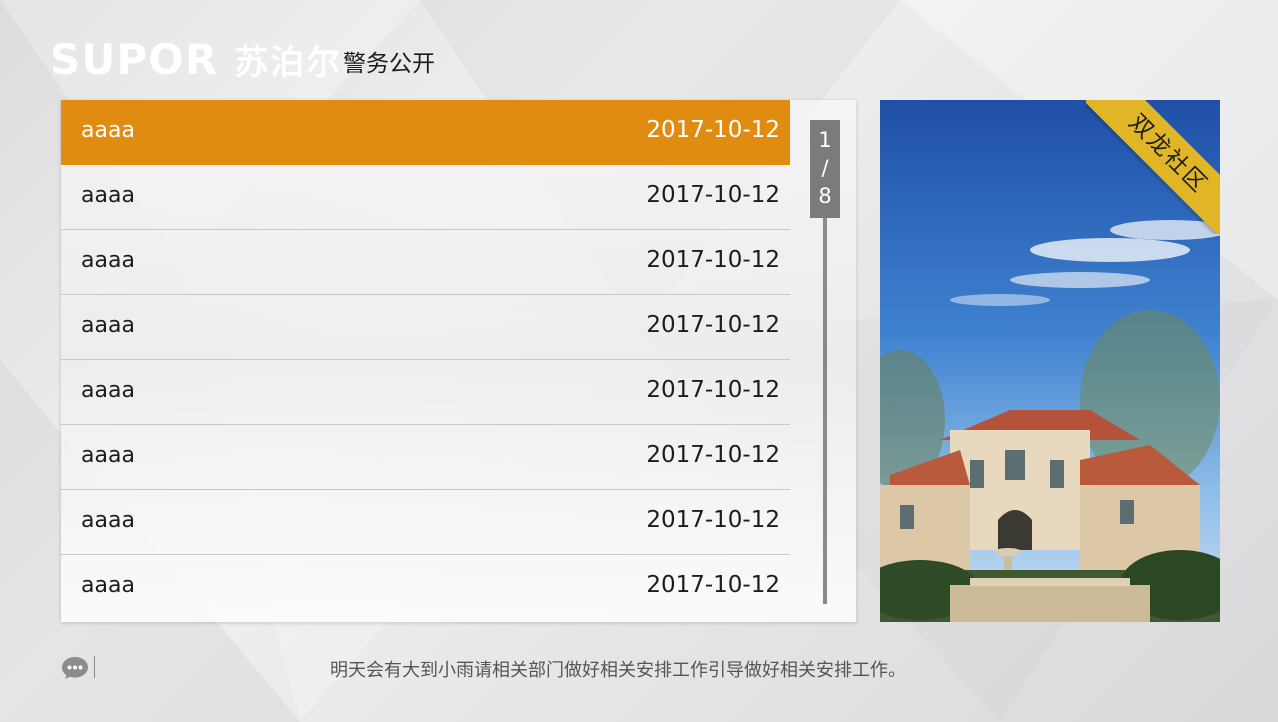 The width and height of the screenshot is (1278, 722). I want to click on community-ribbon: 双龙社区, so click(1153, 167).